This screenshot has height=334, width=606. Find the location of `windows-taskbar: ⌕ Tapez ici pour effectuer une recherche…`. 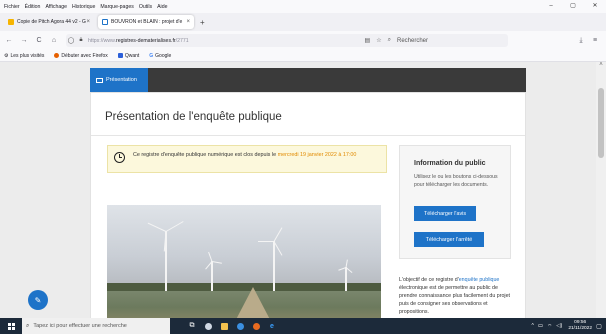

windows-taskbar: ⌕ Tapez ici pour effectuer une recherche… is located at coordinates (303, 326).